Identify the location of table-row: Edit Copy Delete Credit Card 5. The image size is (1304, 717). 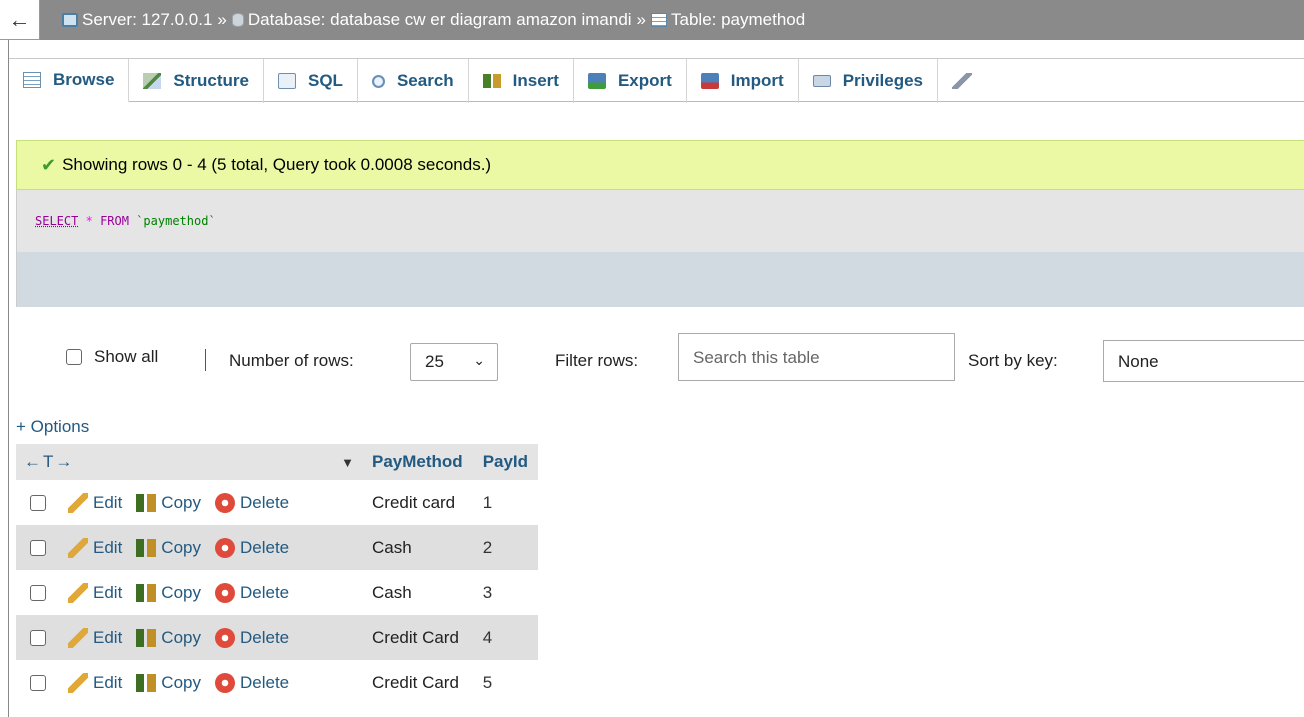
(277, 682).